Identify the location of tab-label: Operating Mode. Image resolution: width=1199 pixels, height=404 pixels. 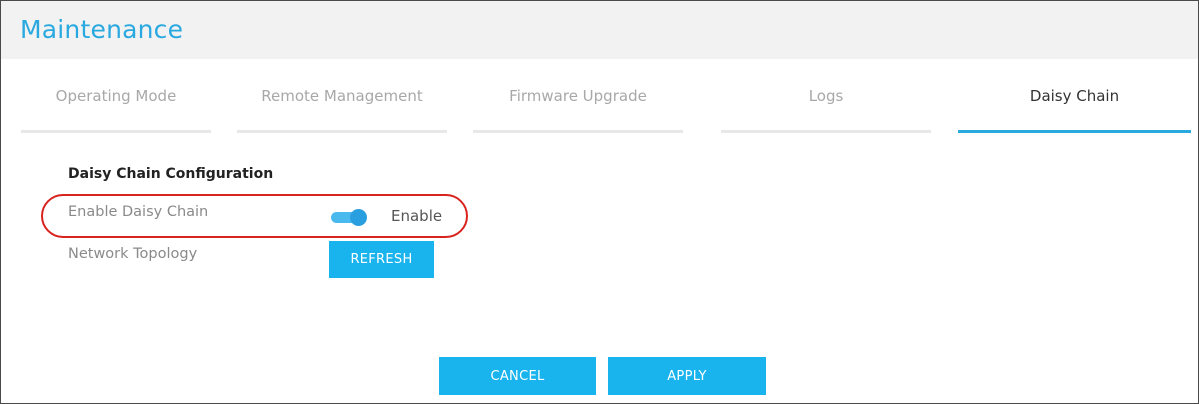
(116, 96).